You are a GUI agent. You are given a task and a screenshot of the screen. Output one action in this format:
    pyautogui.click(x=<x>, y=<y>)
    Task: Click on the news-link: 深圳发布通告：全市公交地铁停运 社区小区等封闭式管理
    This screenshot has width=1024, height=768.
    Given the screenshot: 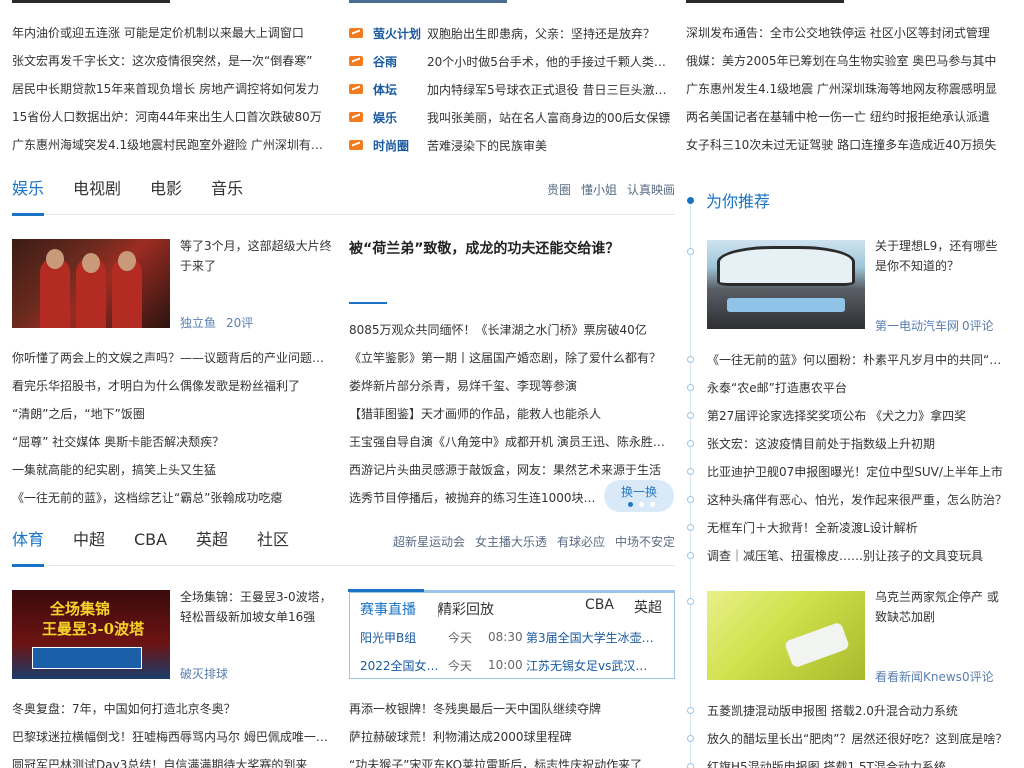 What is the action you would take?
    pyautogui.click(x=842, y=33)
    